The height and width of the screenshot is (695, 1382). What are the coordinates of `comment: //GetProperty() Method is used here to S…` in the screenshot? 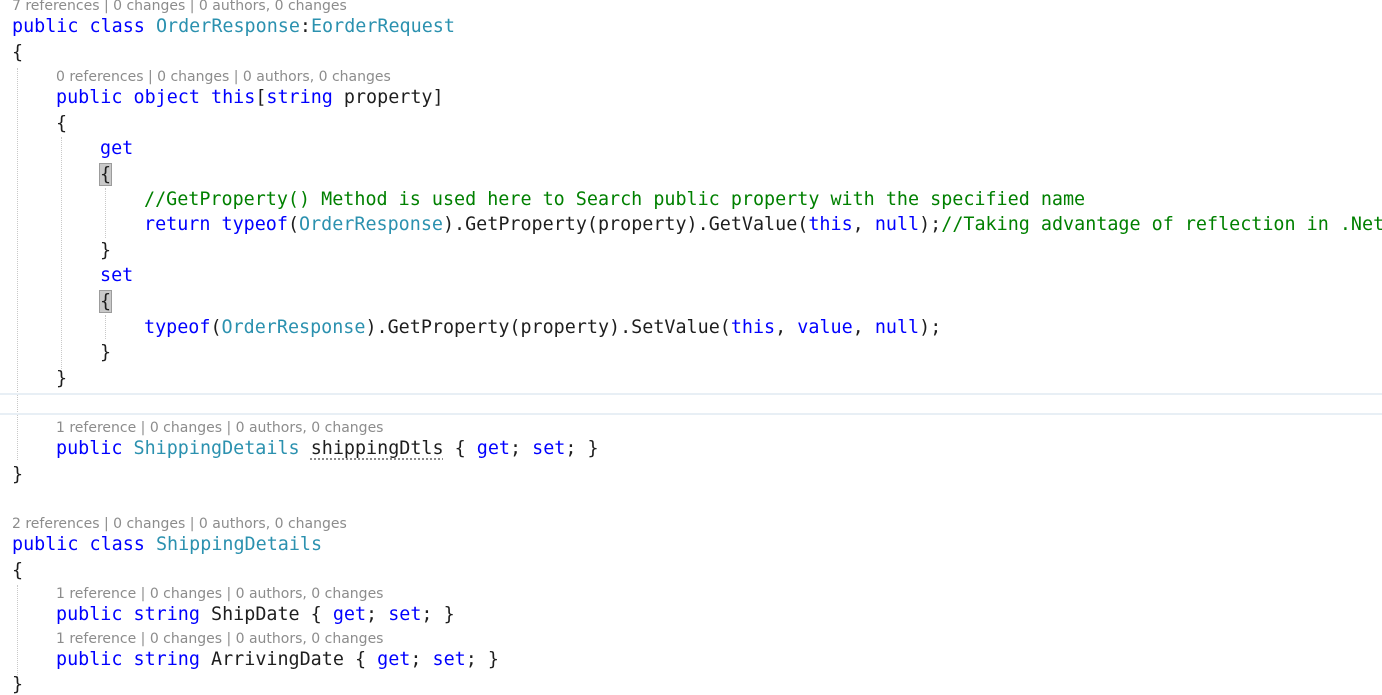 It's located at (615, 199).